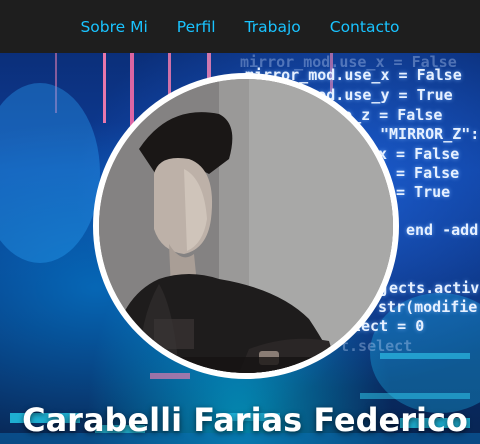 This screenshot has height=444, width=480. What do you see at coordinates (428, 173) in the screenshot?
I see `code-line: = False` at bounding box center [428, 173].